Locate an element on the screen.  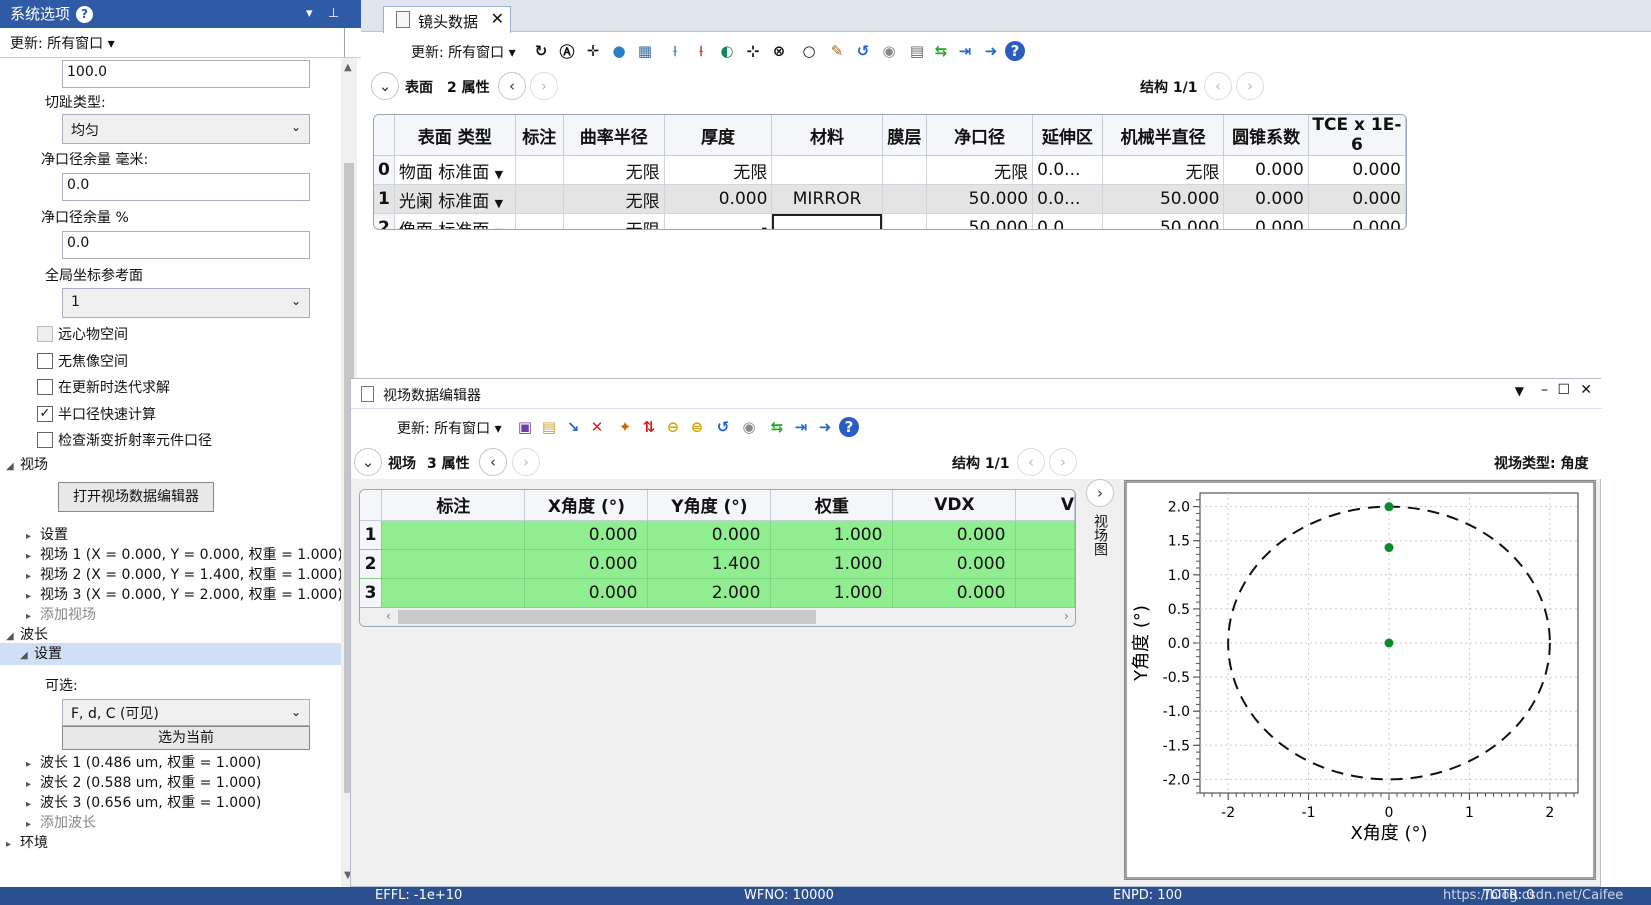
column-header: TCE x 1E-6 is located at coordinates (1357, 135).